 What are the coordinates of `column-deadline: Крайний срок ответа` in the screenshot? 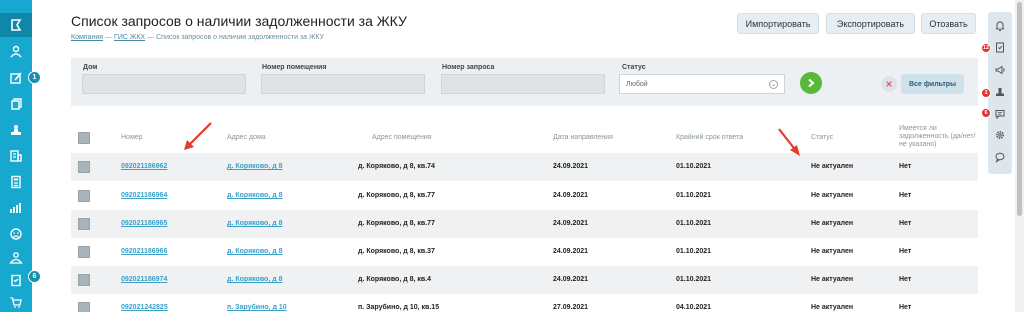 It's located at (709, 137).